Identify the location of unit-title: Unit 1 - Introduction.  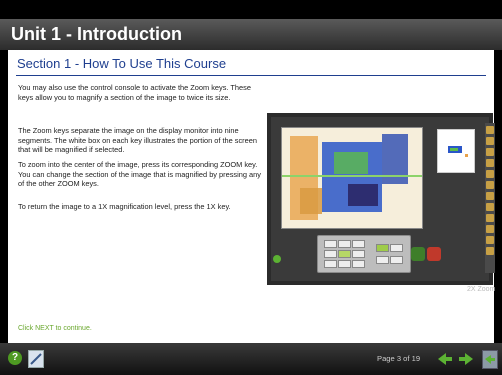
(96, 34).